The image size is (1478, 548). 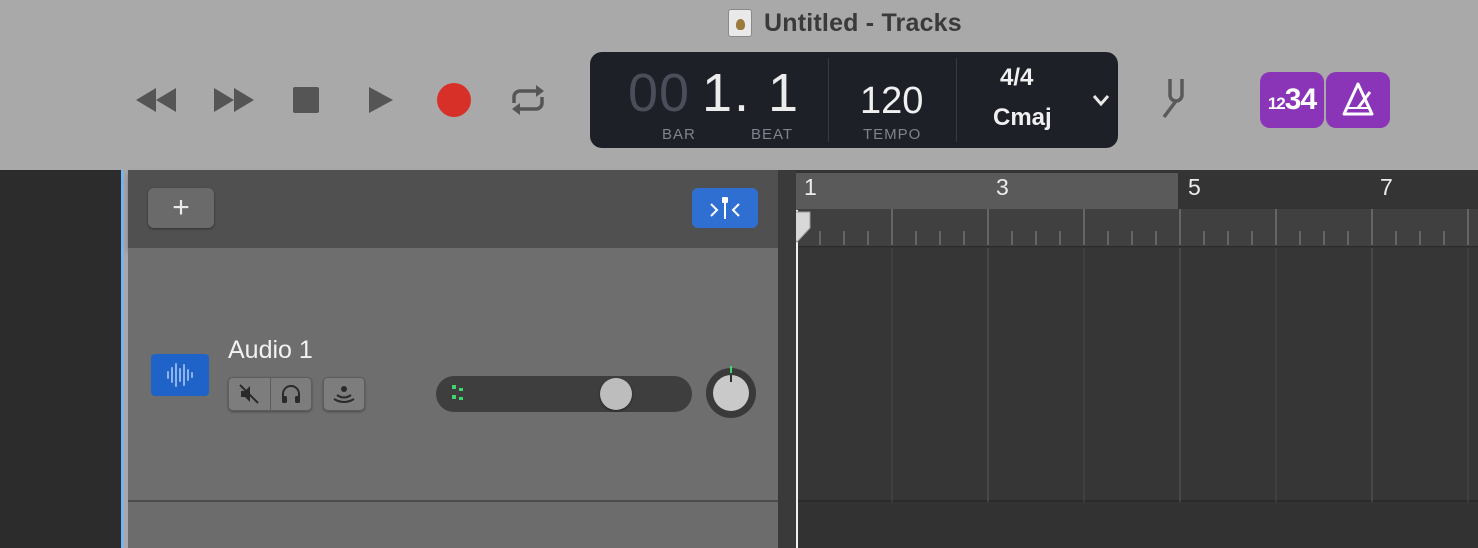 I want to click on mute-solo-group, so click(x=270, y=394).